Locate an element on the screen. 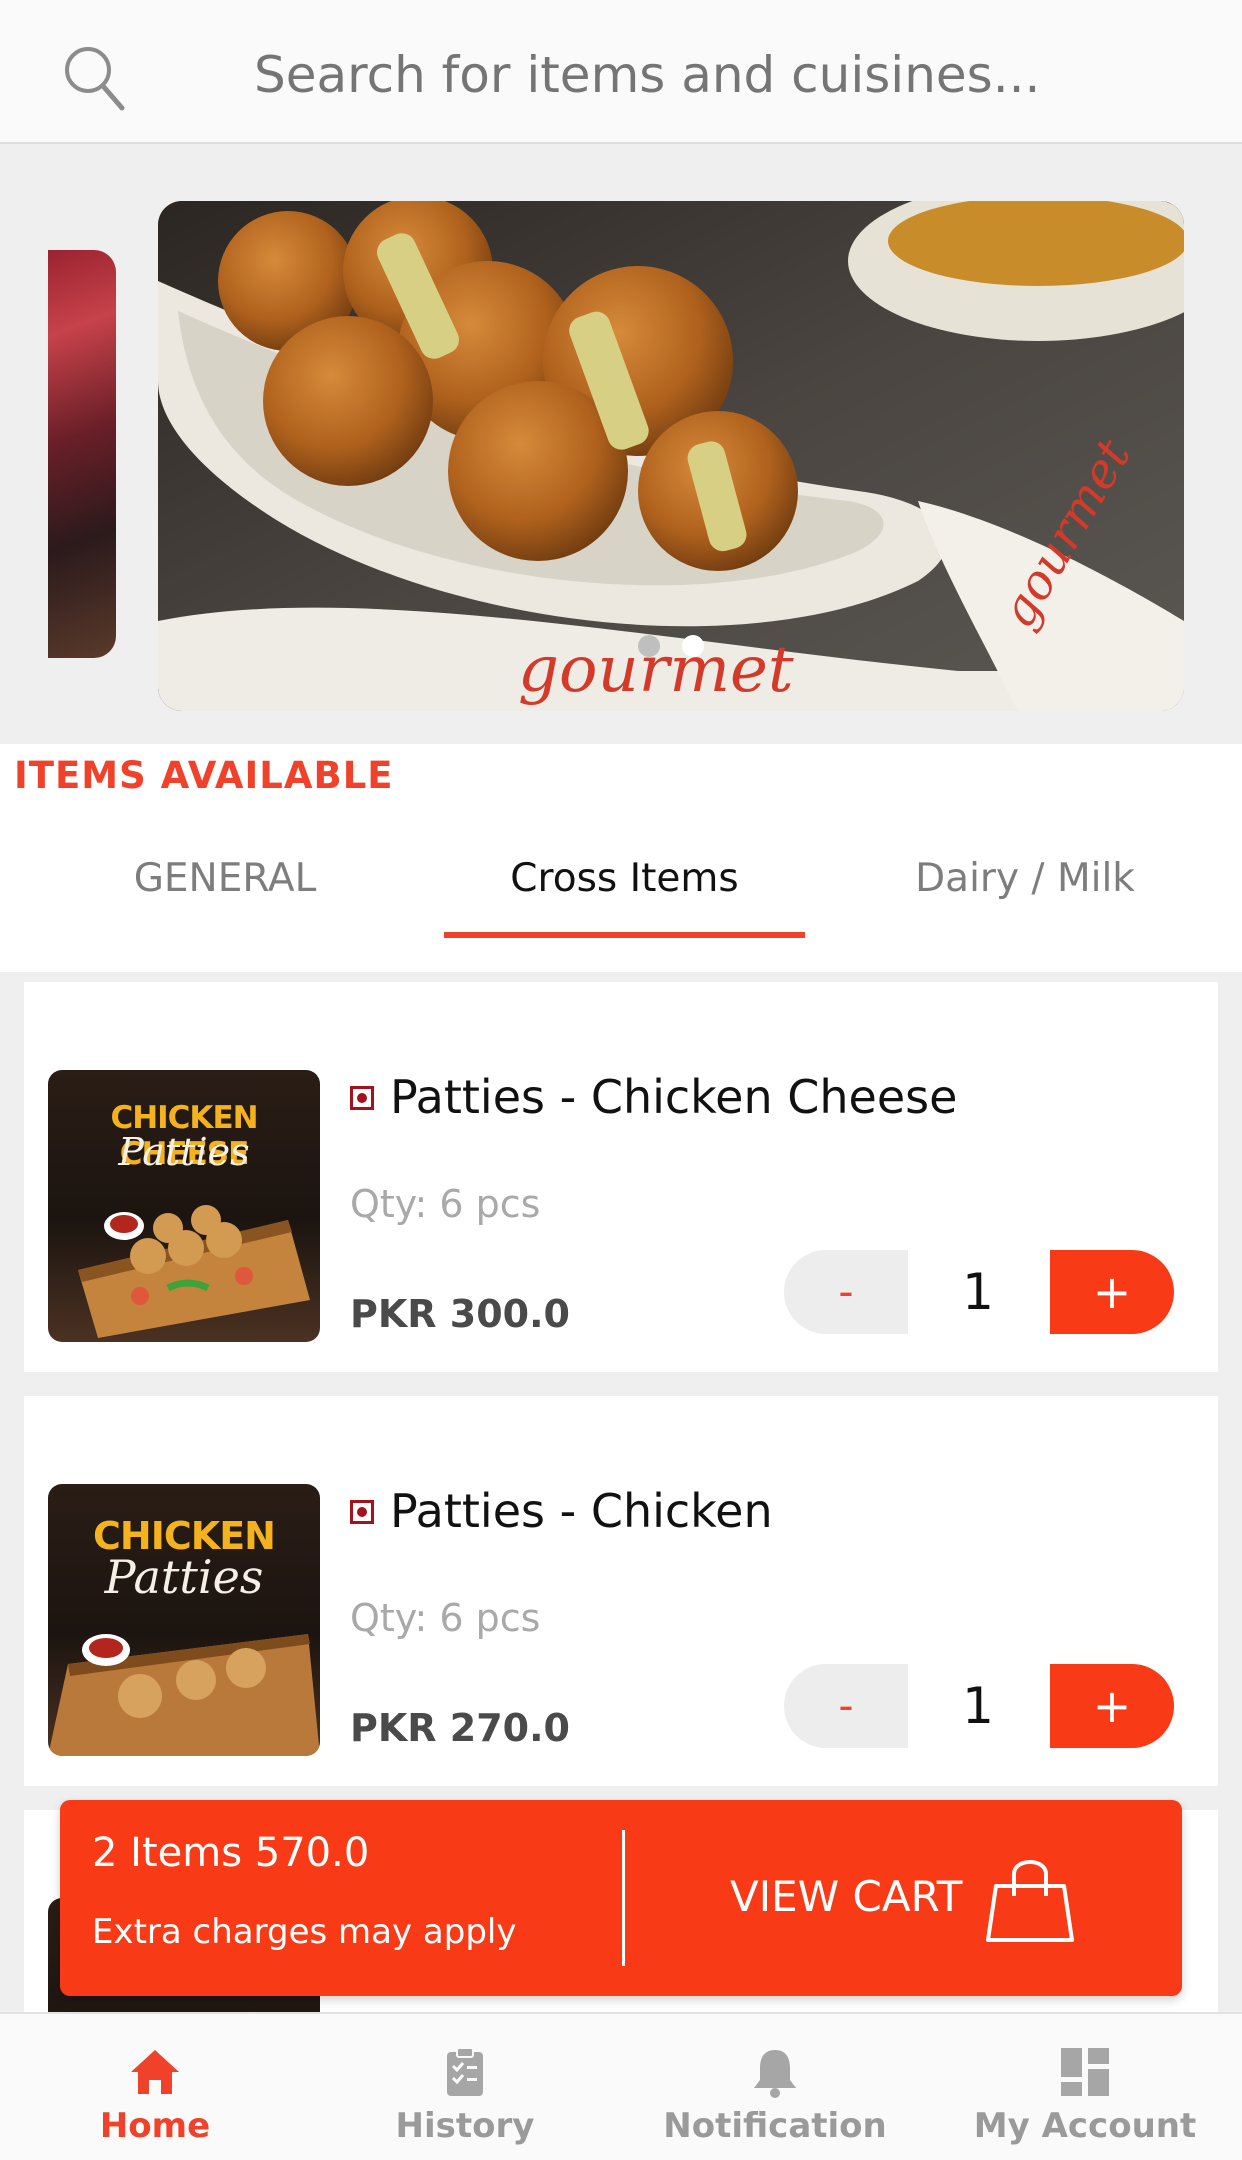 This screenshot has width=1242, height=2160. carousel-dot is located at coordinates (649, 646).